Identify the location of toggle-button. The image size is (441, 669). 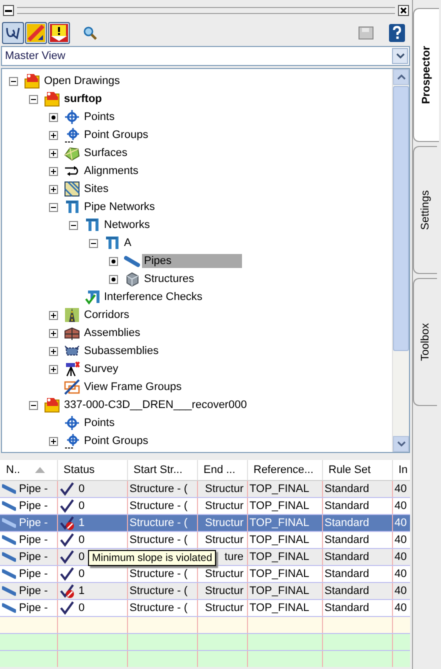
(13, 33).